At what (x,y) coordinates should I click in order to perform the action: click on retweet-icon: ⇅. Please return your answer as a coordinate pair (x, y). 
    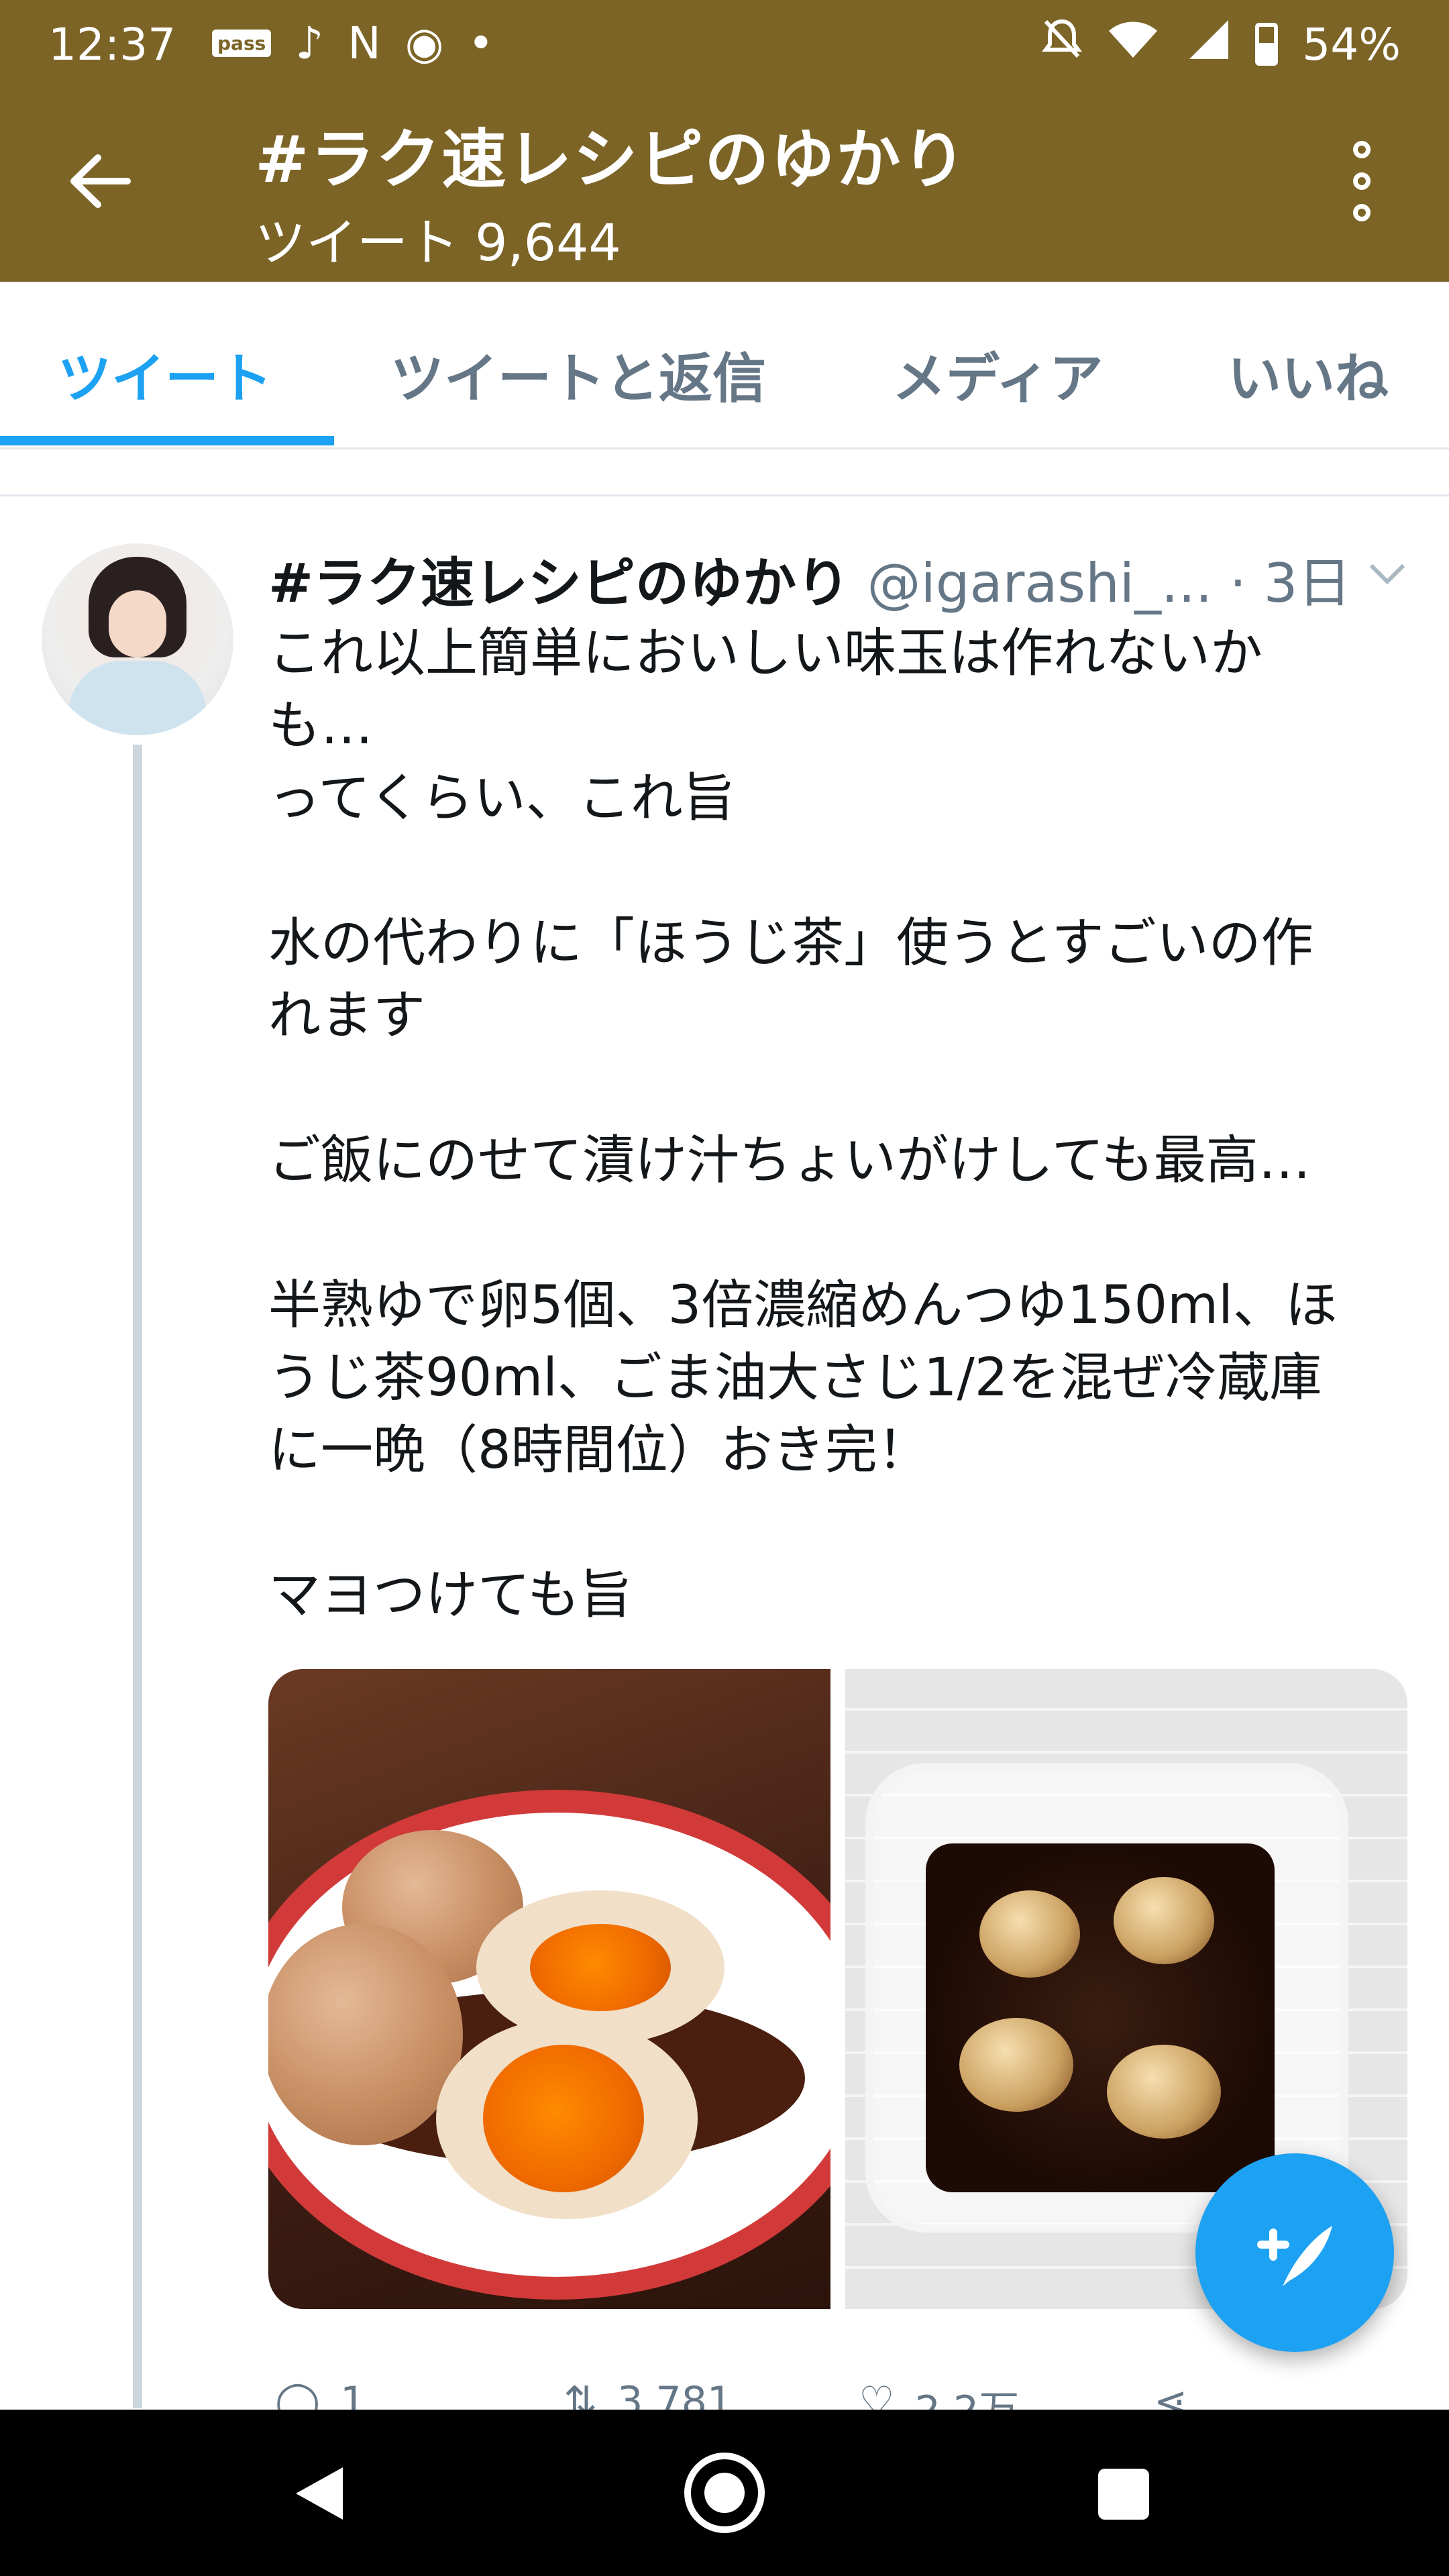
    Looking at the image, I should click on (581, 2395).